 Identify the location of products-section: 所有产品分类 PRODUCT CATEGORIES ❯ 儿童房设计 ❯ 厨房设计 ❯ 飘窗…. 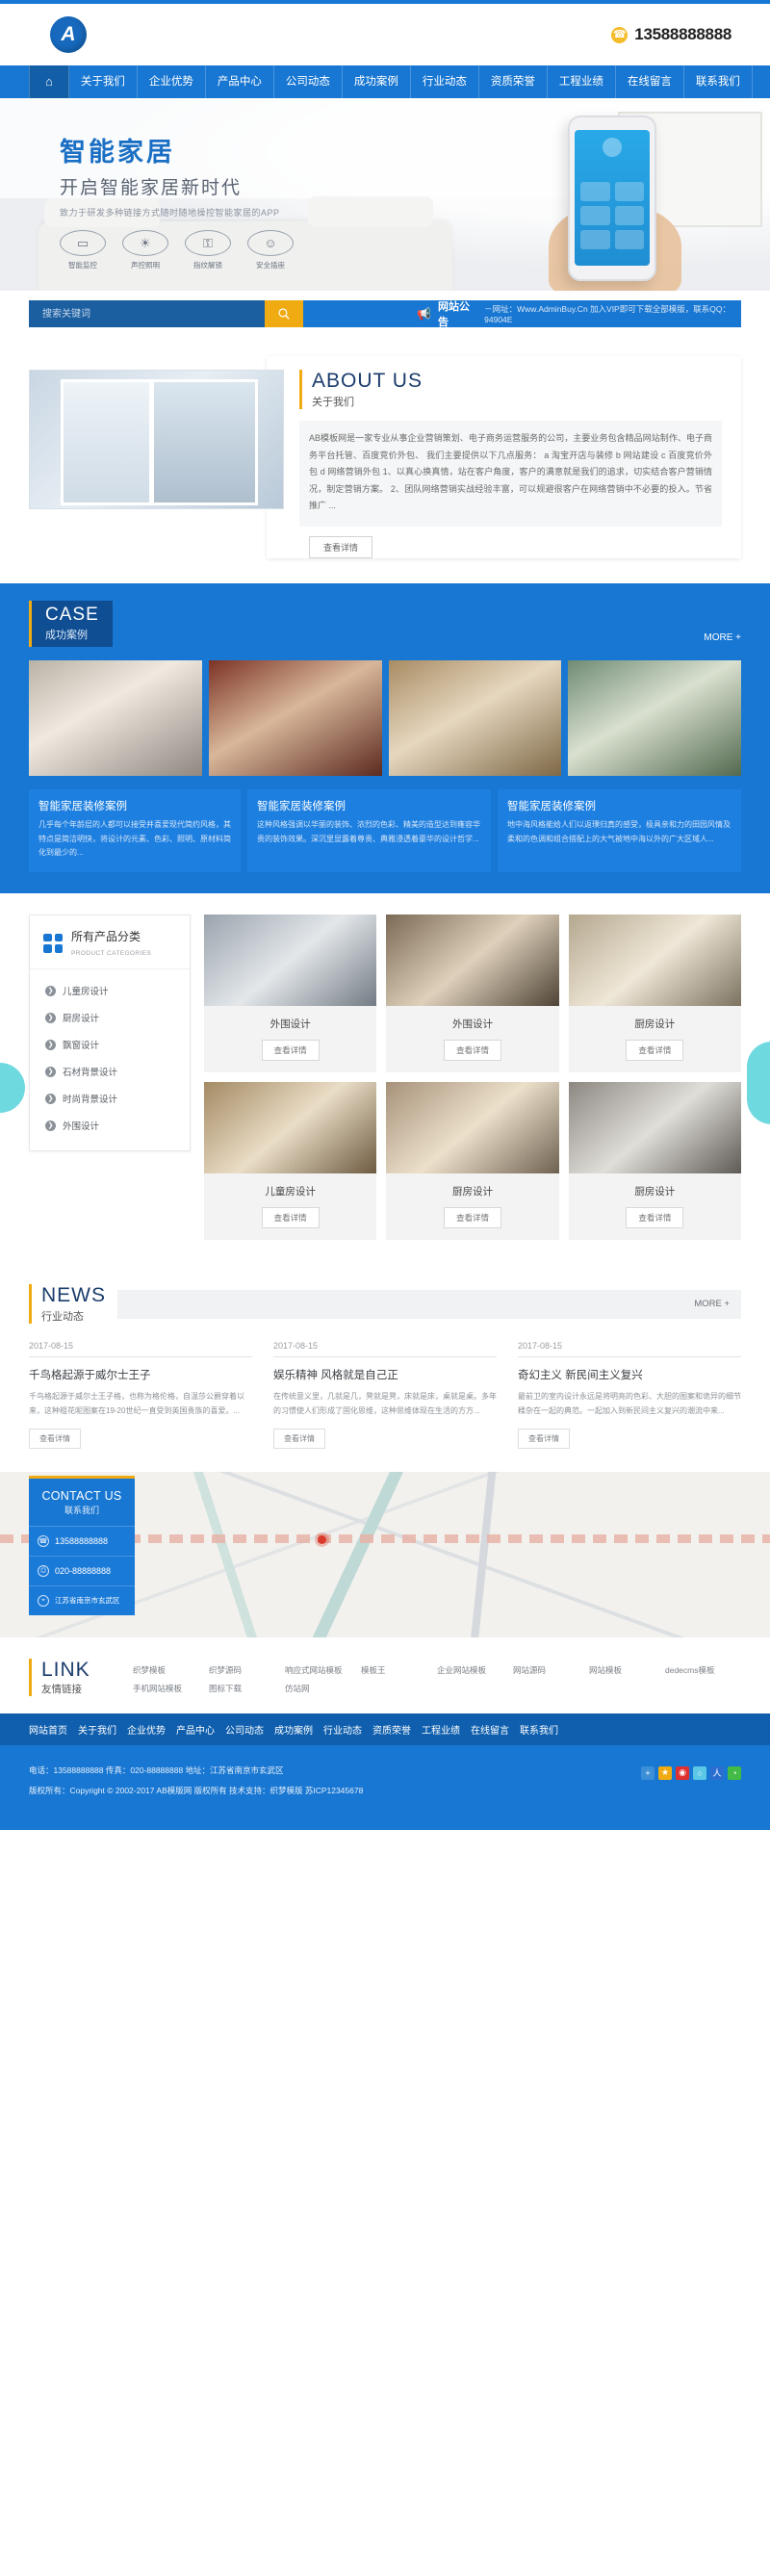
(385, 1079).